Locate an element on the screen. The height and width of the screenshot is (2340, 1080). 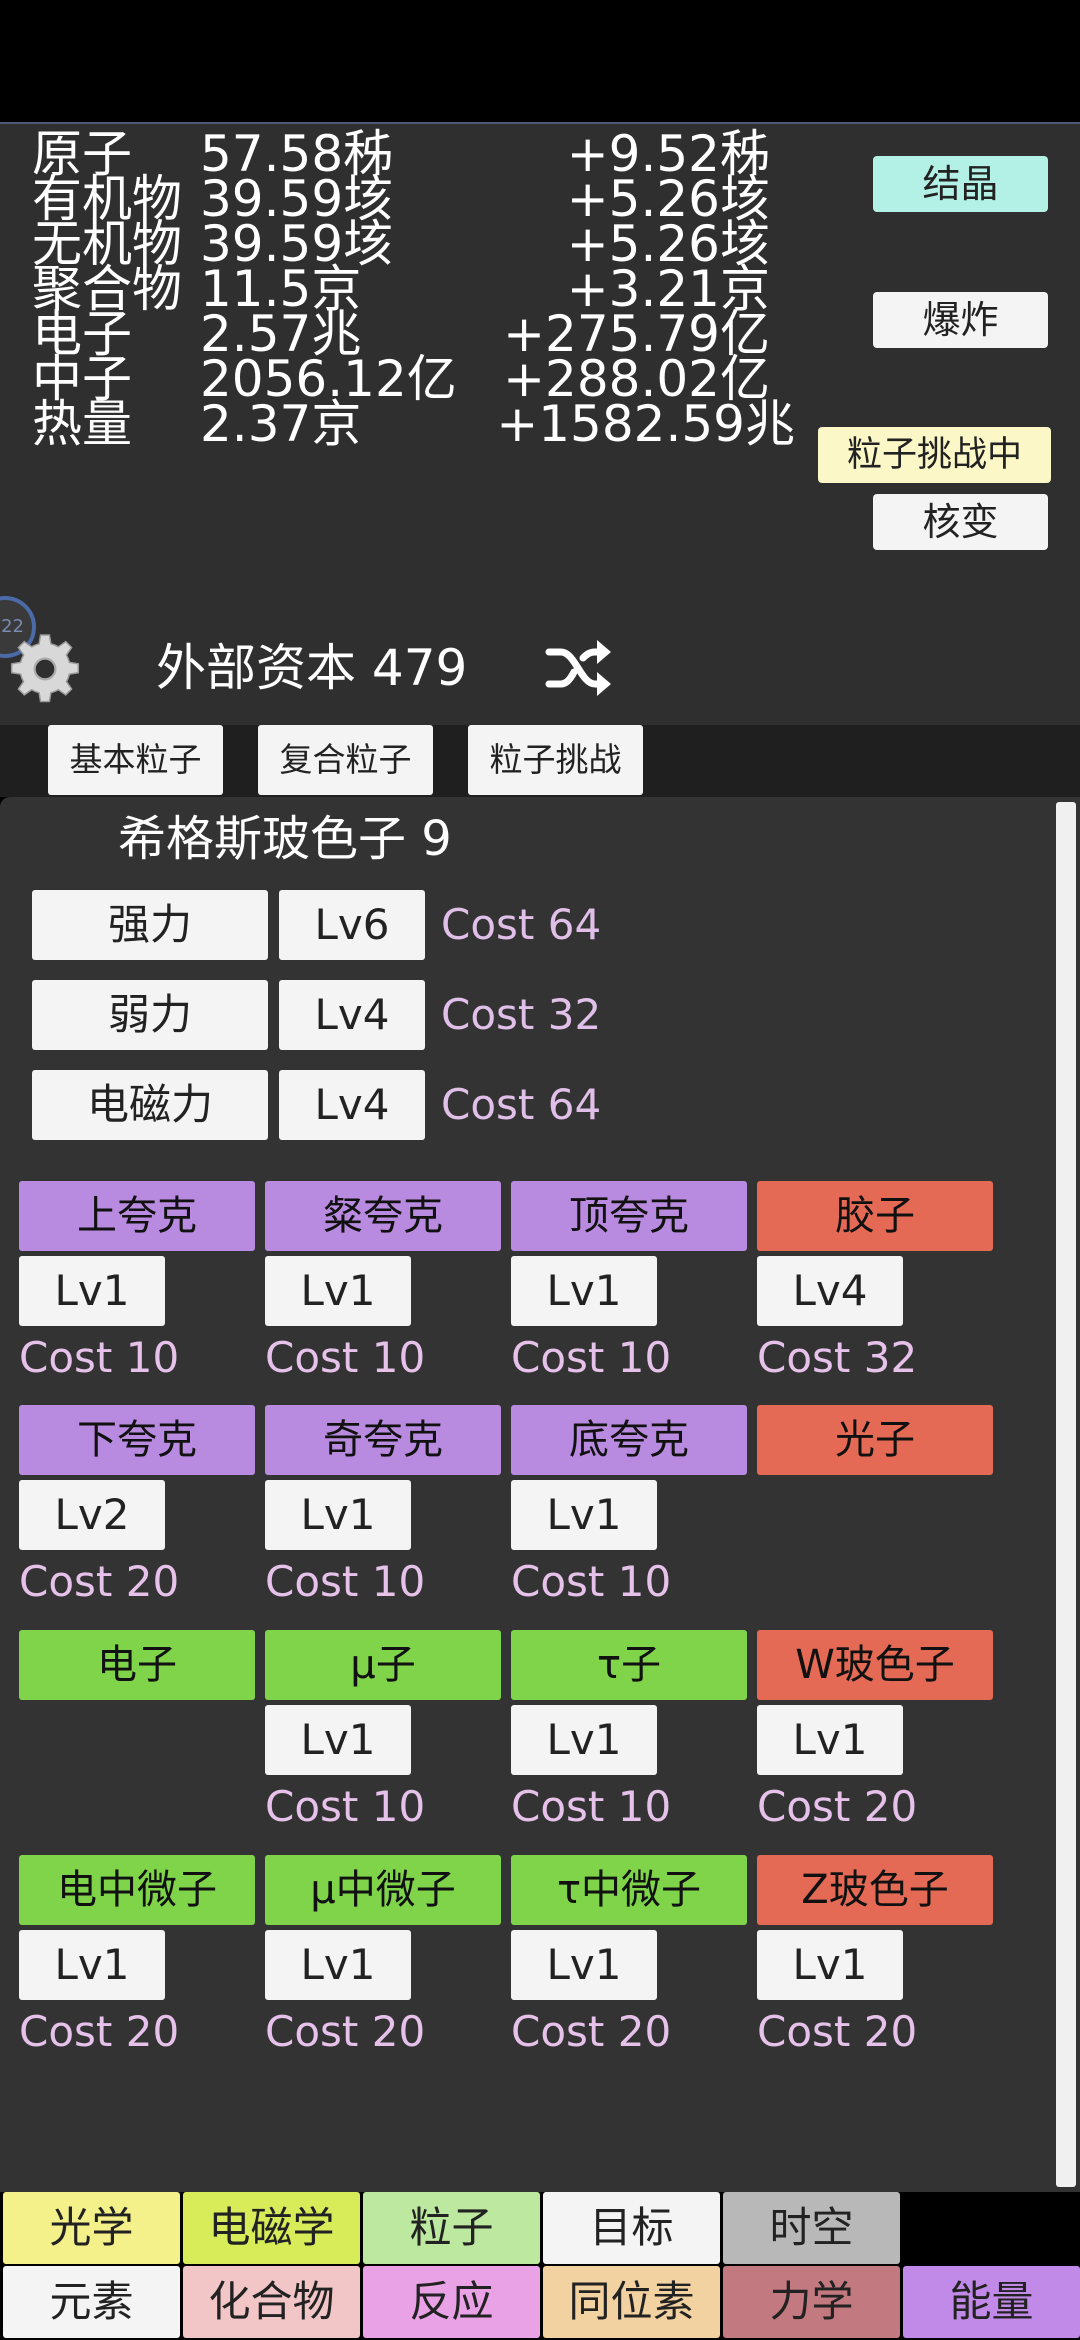
resource-name-heat: 热量 is located at coordinates (82, 424).